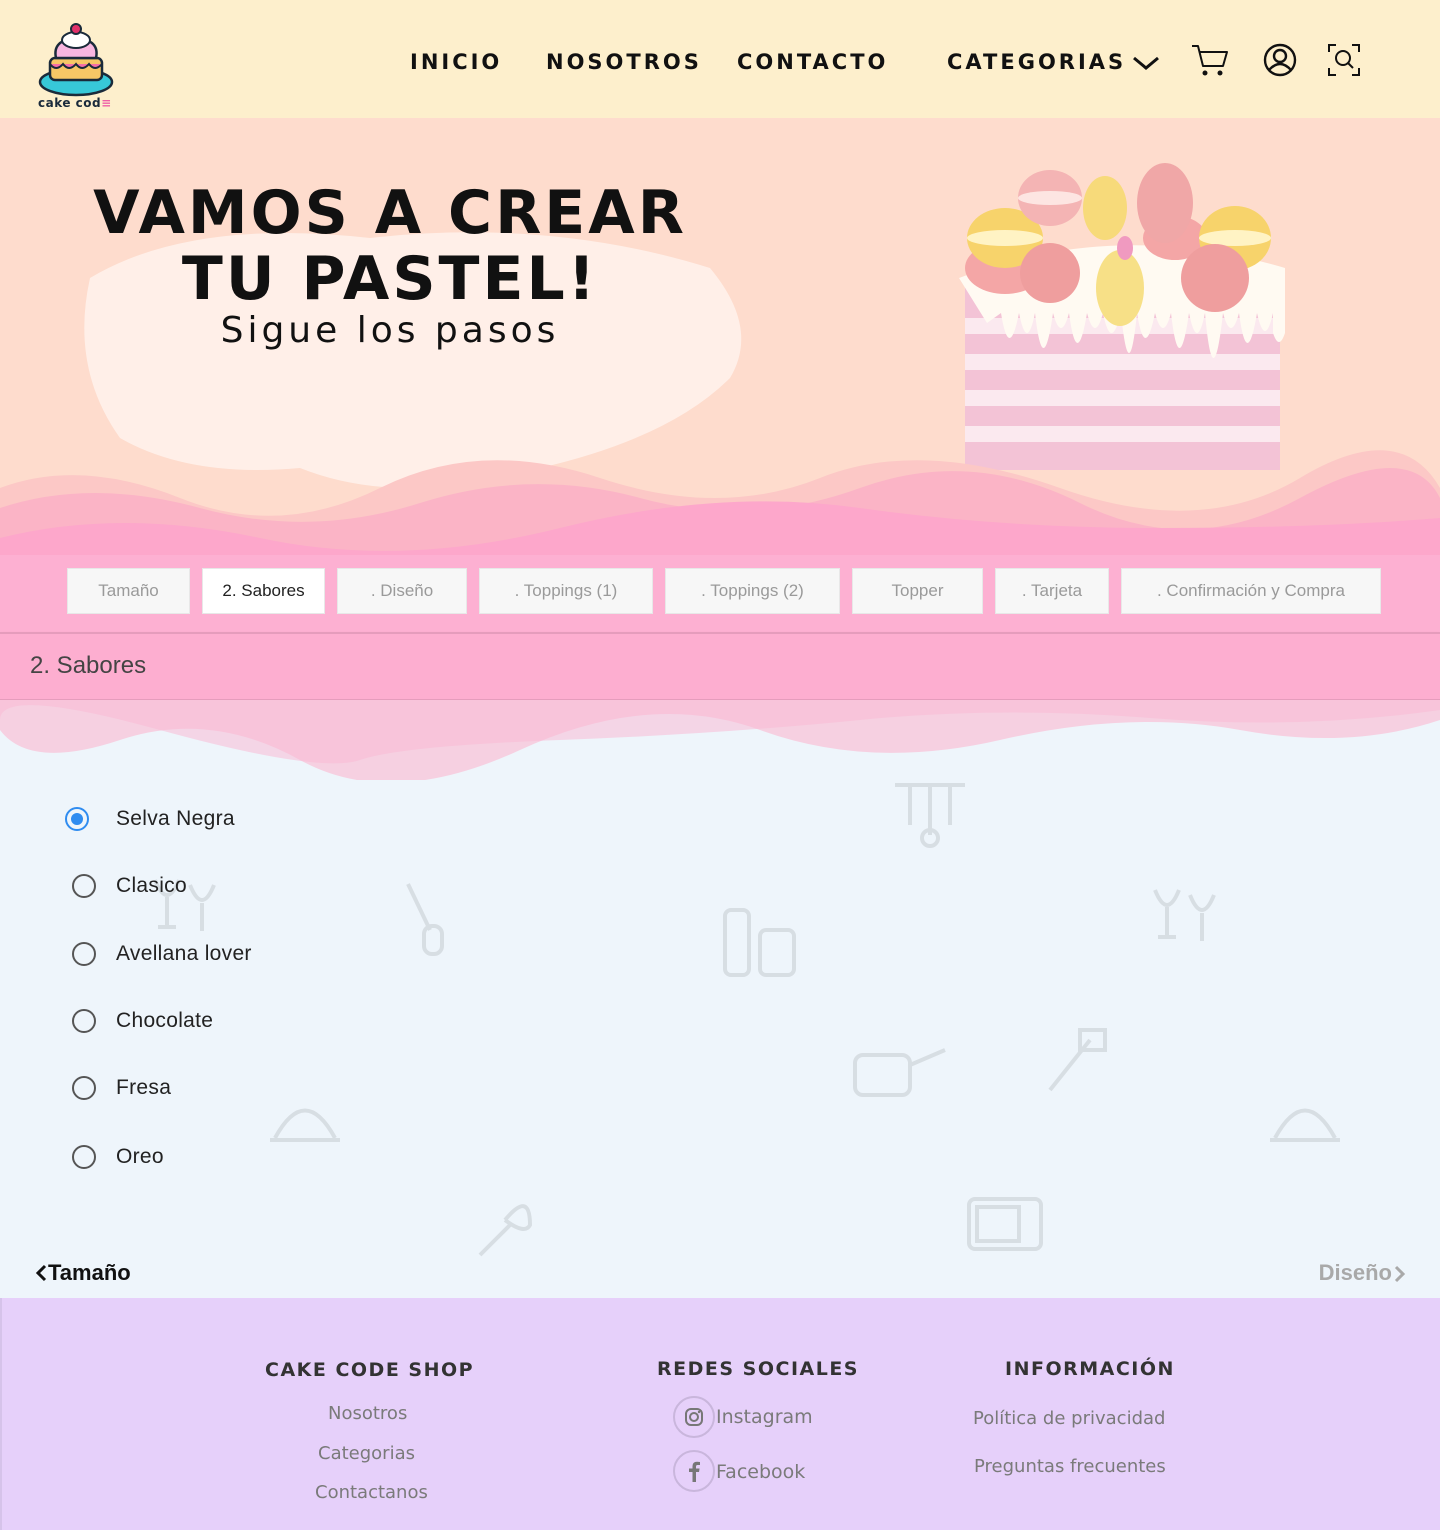  Describe the element at coordinates (624, 62) in the screenshot. I see `nav-nosotros: NOSOTROS` at that location.